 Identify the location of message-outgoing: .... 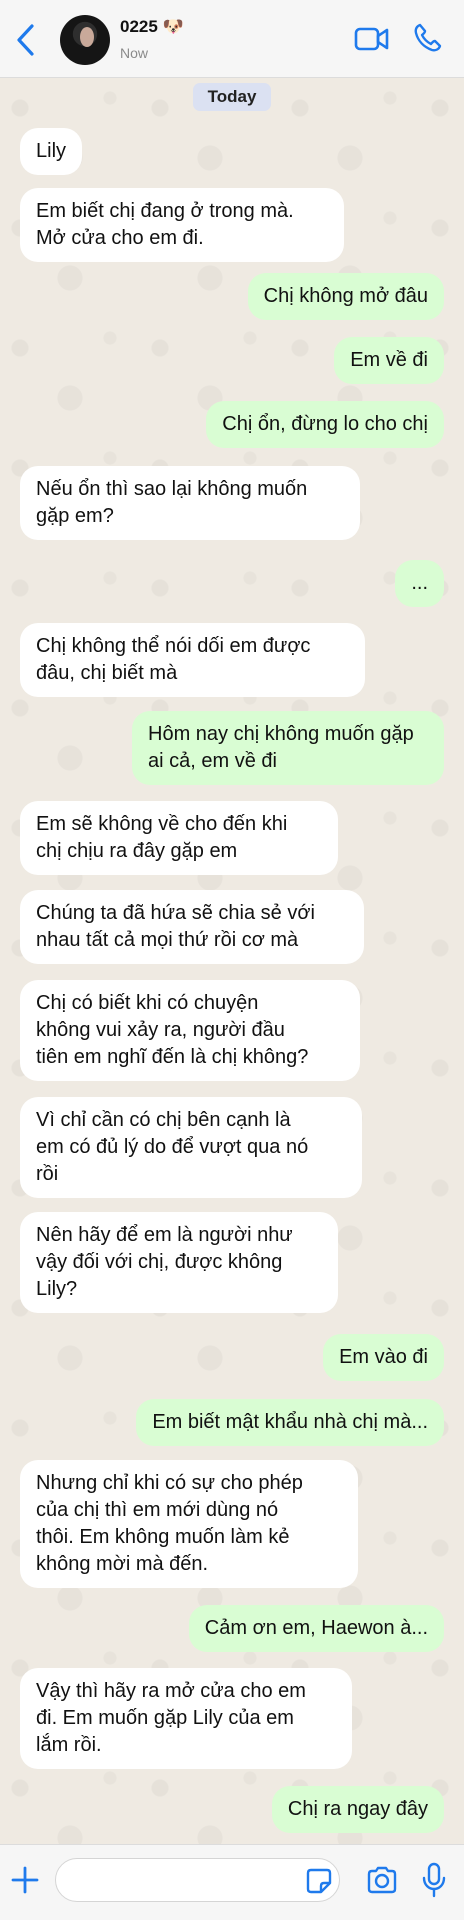
(419, 583).